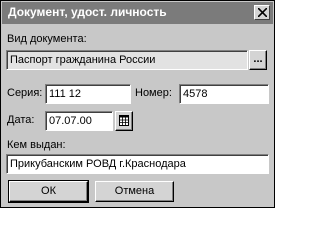 The width and height of the screenshot is (320, 240). What do you see at coordinates (47, 39) in the screenshot?
I see `doc-type-label: Вид документа:` at bounding box center [47, 39].